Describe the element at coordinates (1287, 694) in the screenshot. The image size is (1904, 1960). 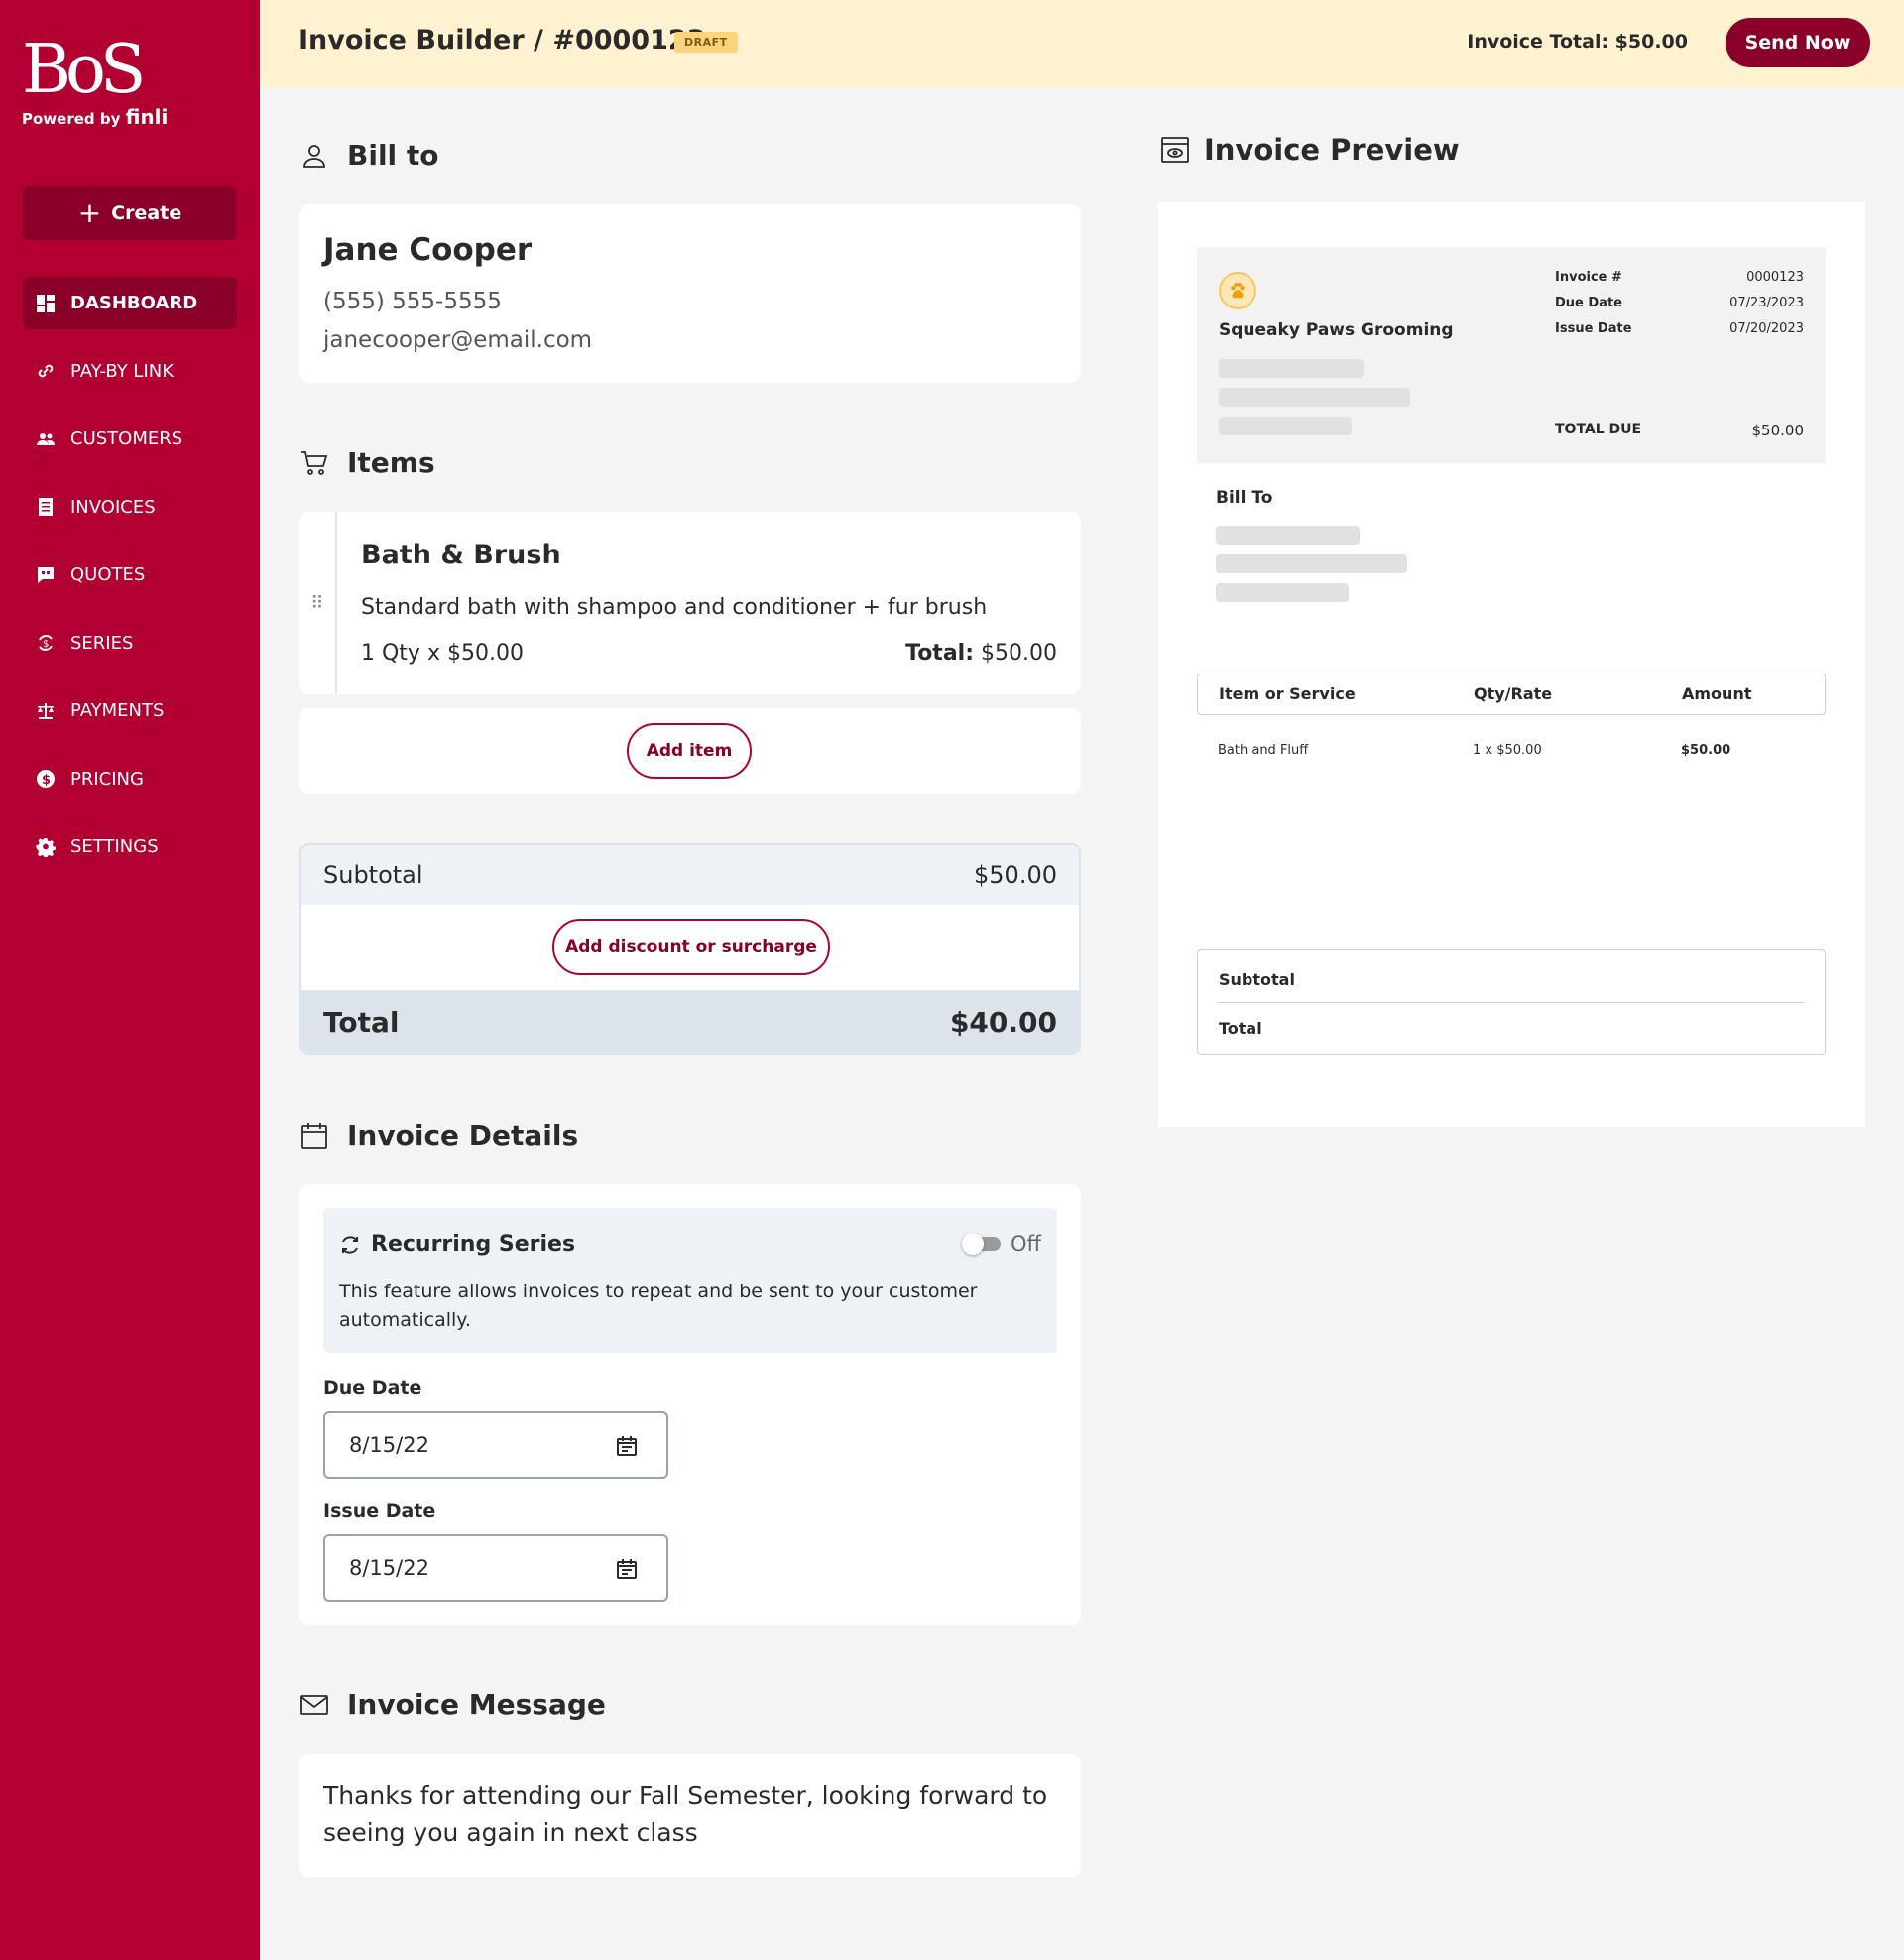
I see `col-item: Item or Service` at that location.